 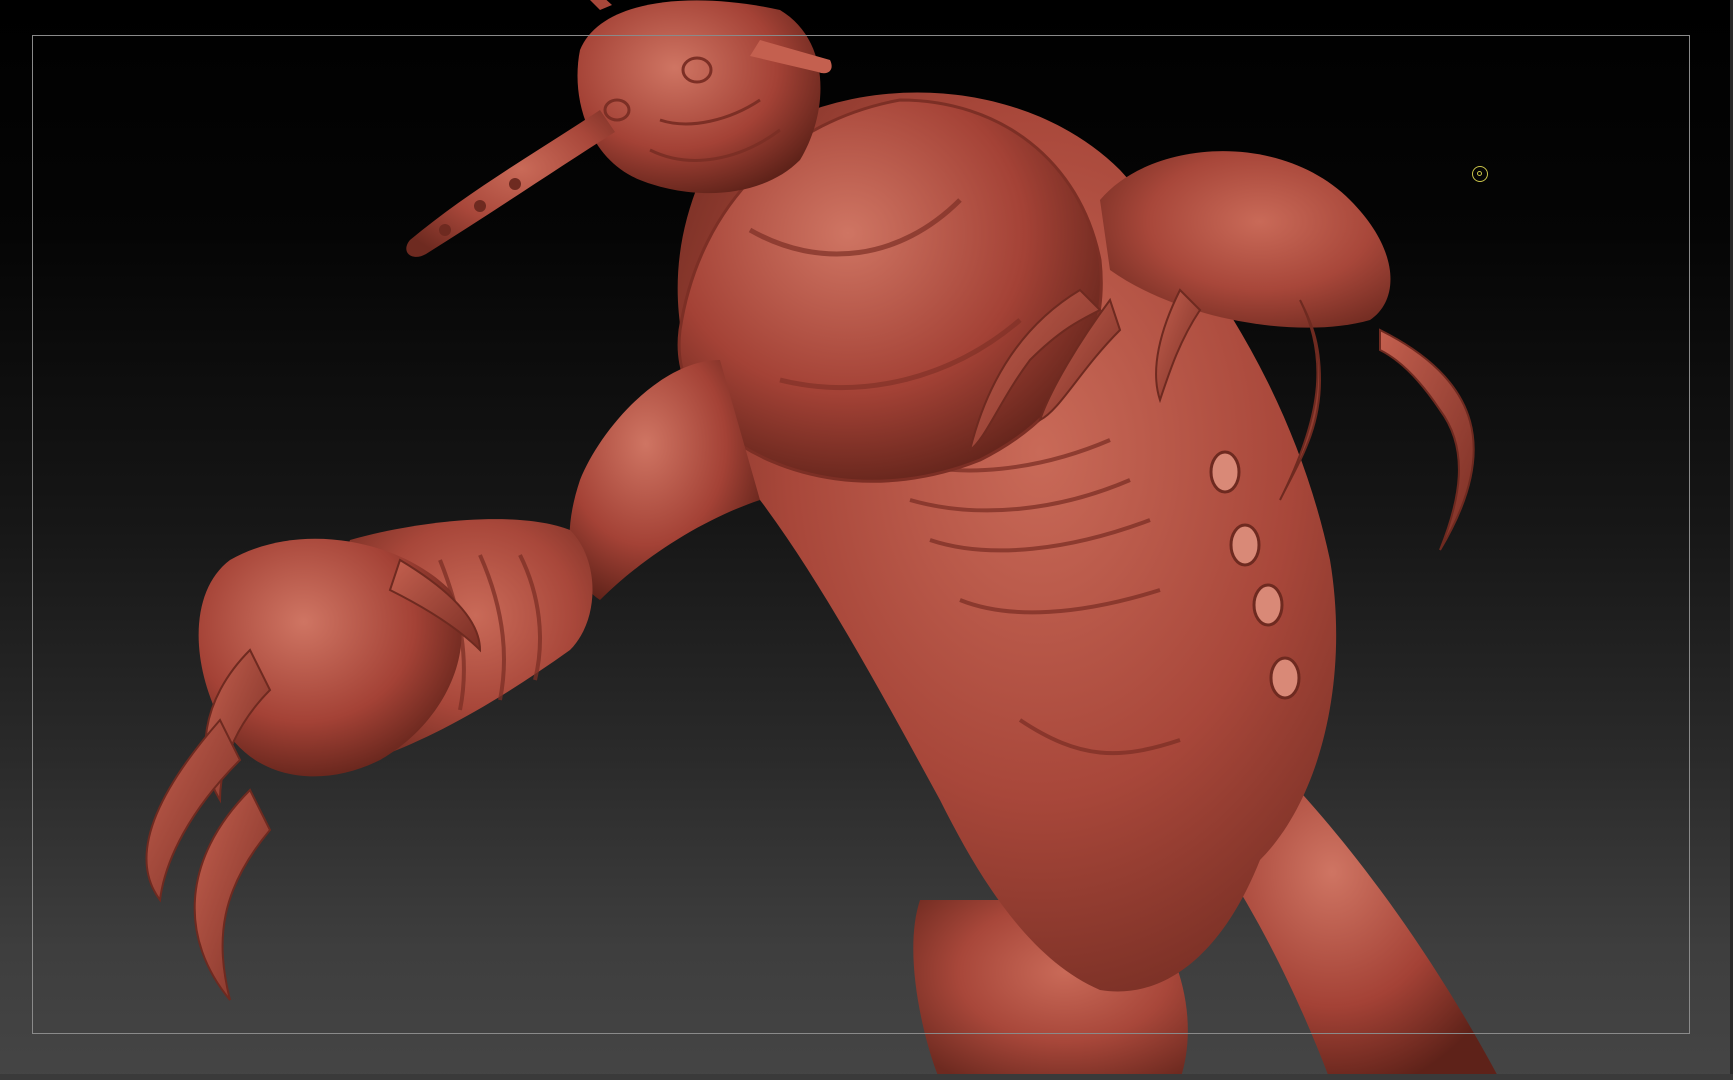 I want to click on head, so click(x=699, y=97).